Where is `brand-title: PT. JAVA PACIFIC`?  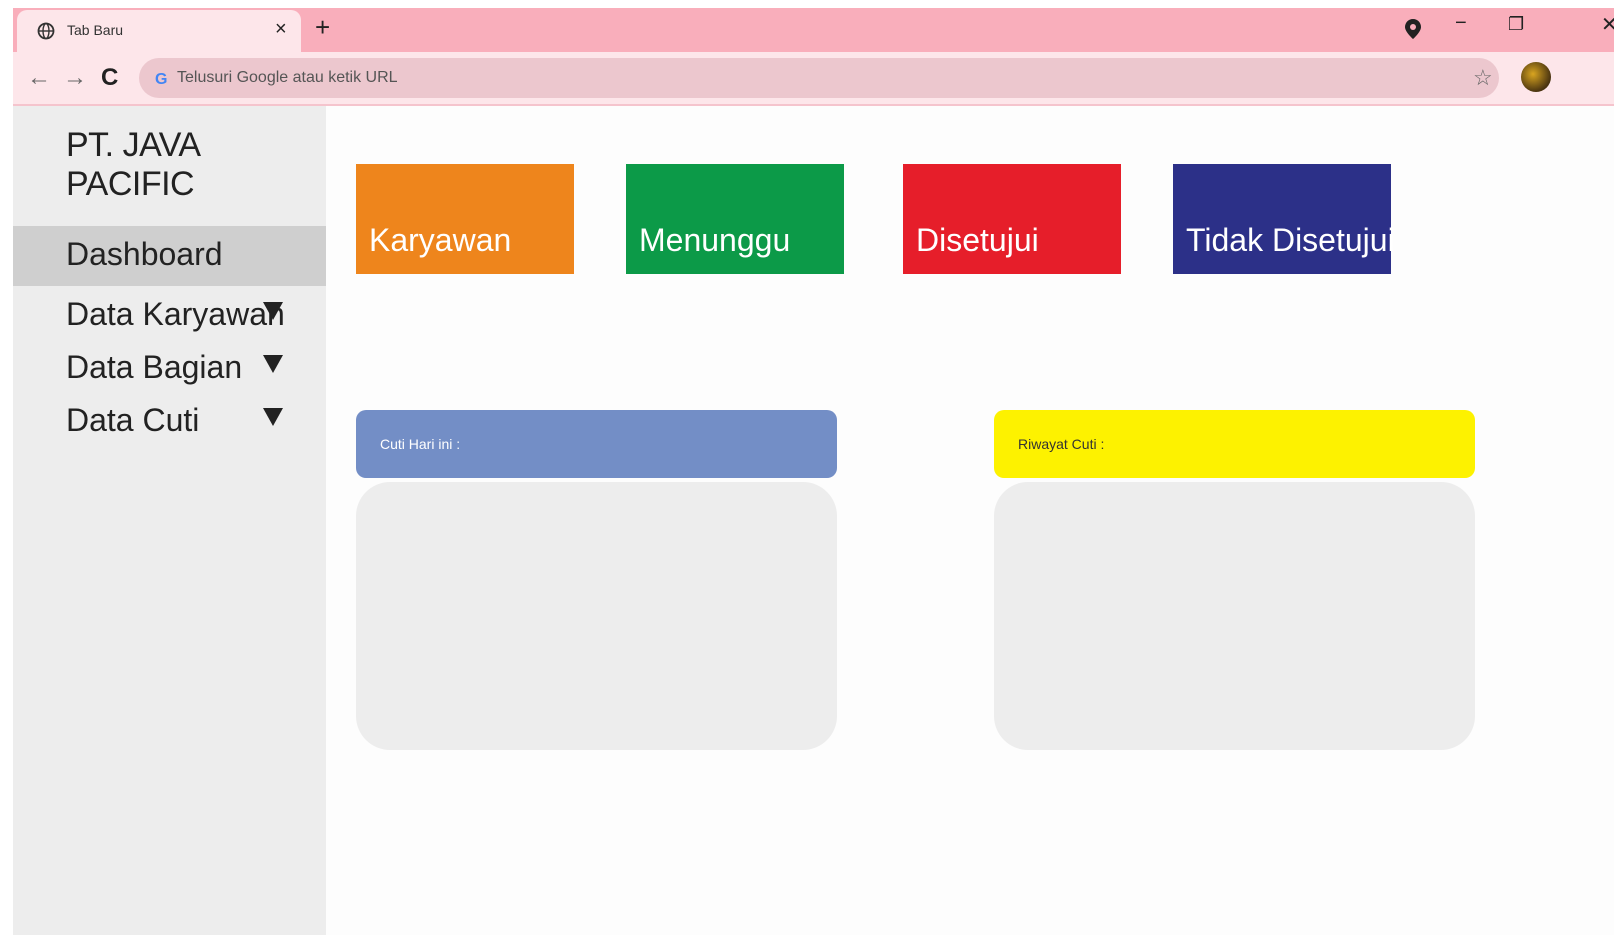 brand-title: PT. JAVA PACIFIC is located at coordinates (132, 164).